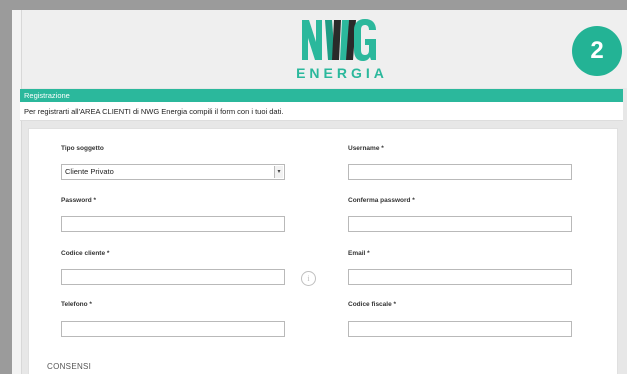 The image size is (627, 374). Describe the element at coordinates (308, 278) in the screenshot. I see `info-icon: i` at that location.